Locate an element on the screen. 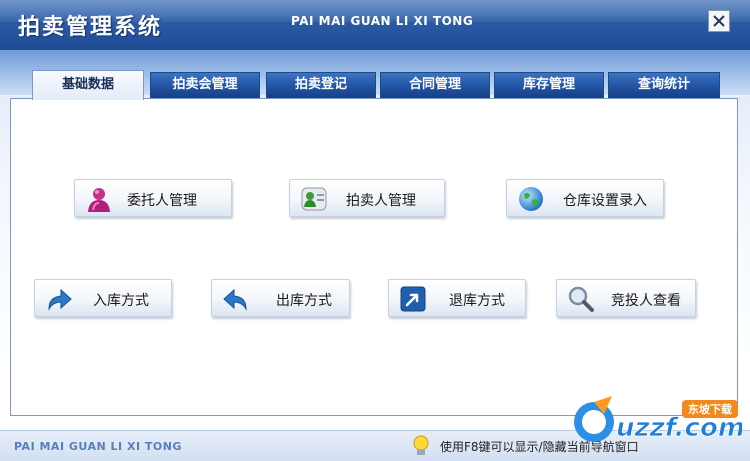 This screenshot has width=750, height=461. tab-auction-registration: 拍卖登记 is located at coordinates (321, 85).